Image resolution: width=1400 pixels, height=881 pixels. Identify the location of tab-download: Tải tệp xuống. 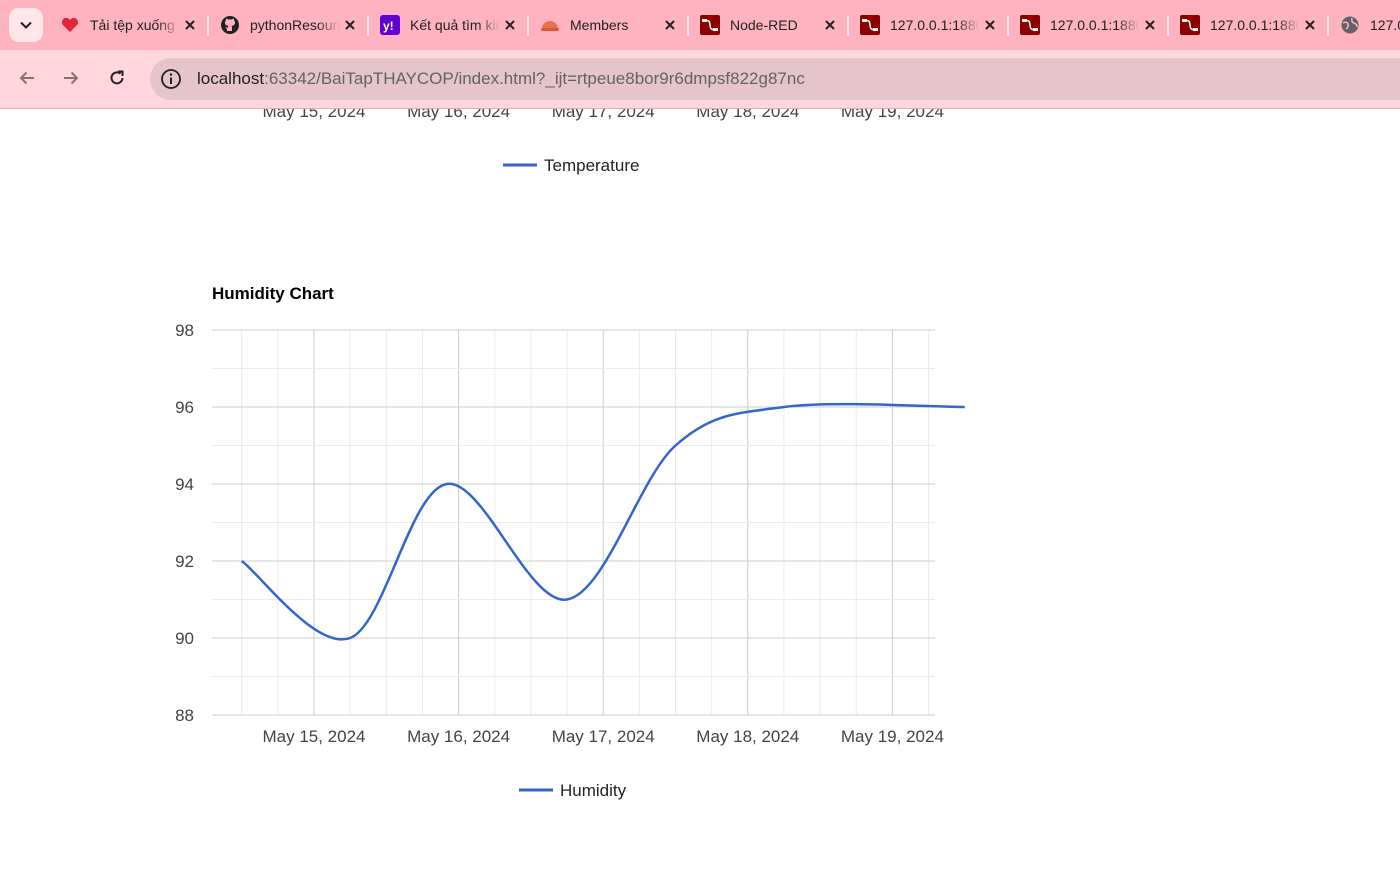
(130, 25).